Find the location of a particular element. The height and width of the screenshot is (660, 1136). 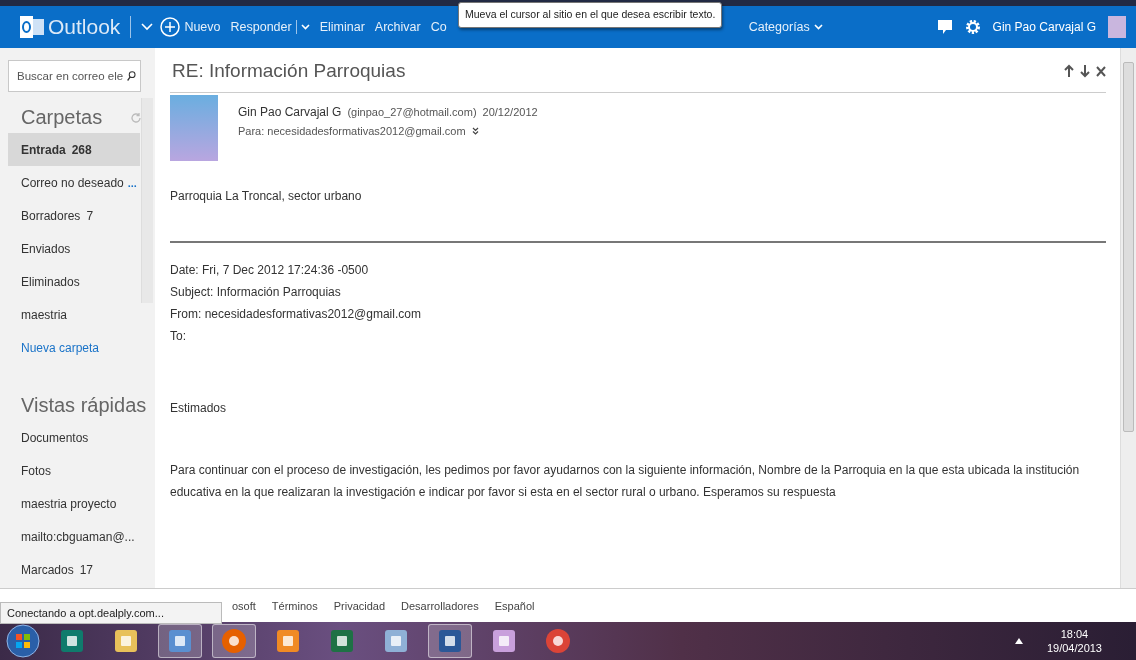

footer-link: Términos is located at coordinates (294, 605).